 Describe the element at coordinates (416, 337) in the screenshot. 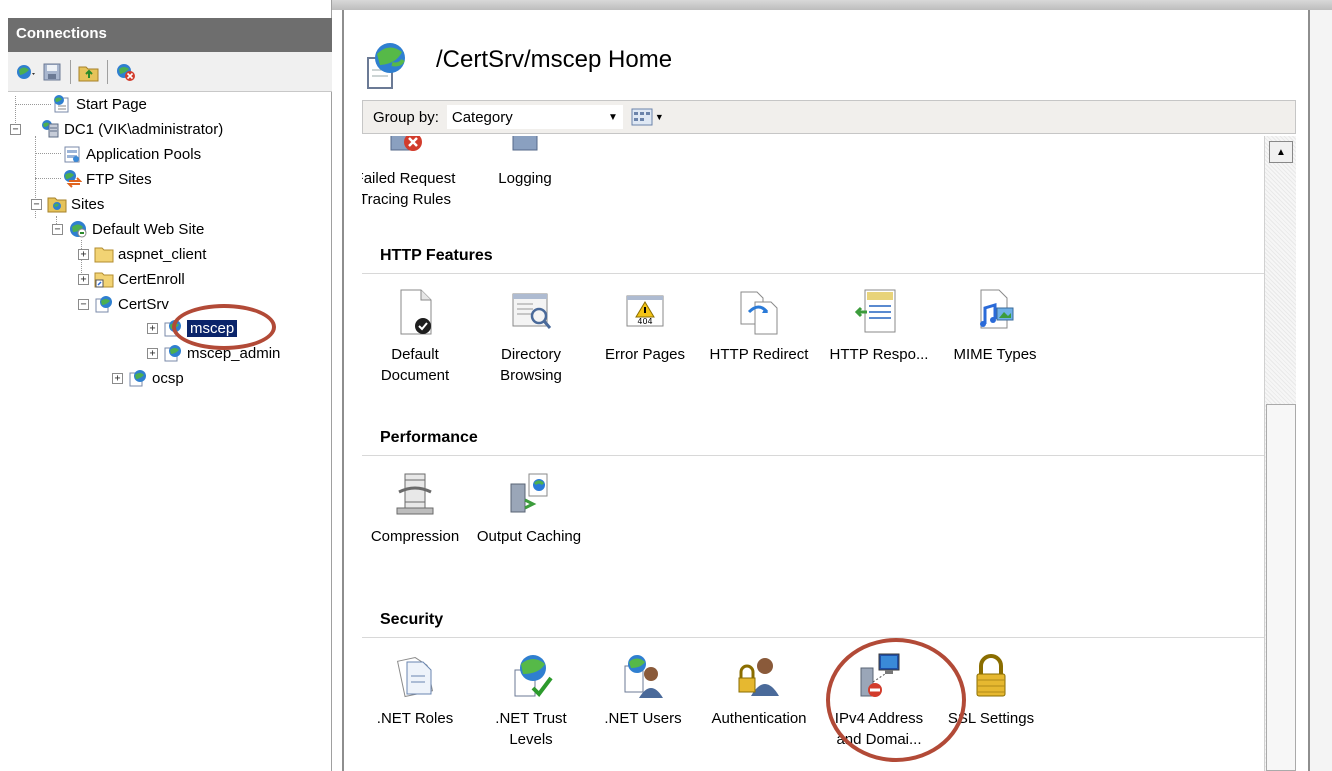

I see `feature-default-document: Default Document` at that location.